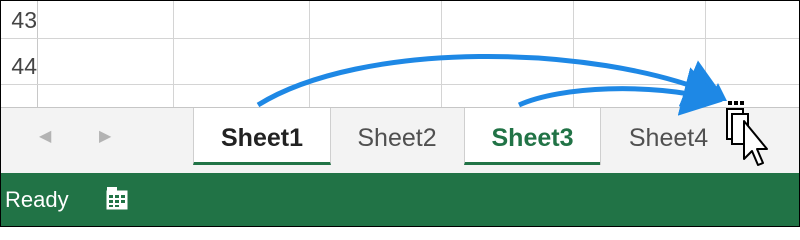  Describe the element at coordinates (19, 61) in the screenshot. I see `row-header: 44` at that location.